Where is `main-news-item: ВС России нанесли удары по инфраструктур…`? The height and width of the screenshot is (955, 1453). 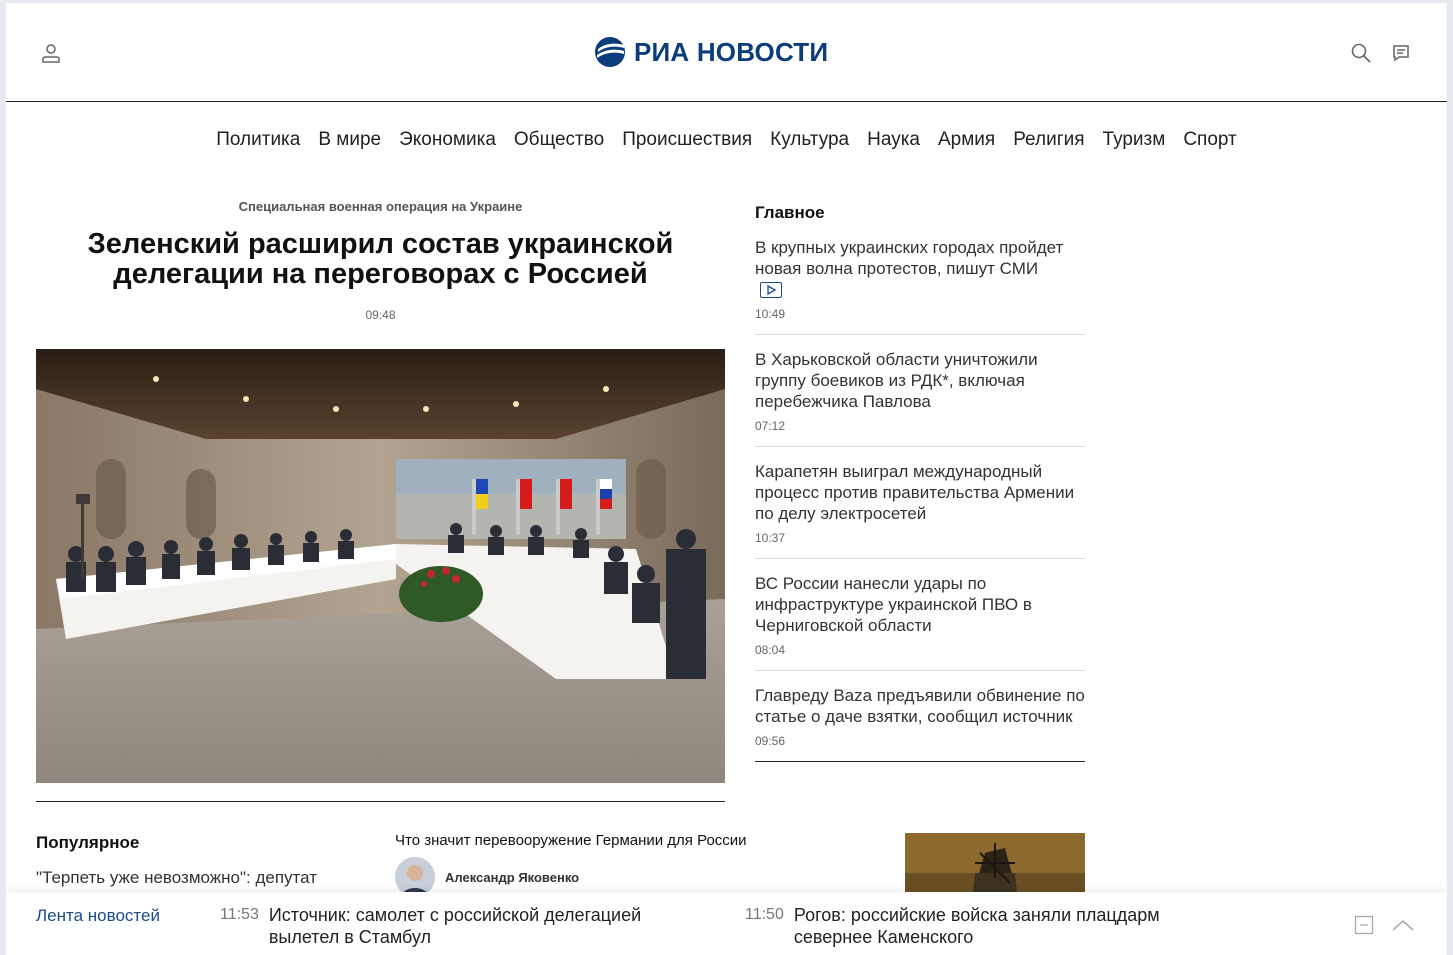
main-news-item: ВС России нанесли удары по инфраструктур… is located at coordinates (920, 615).